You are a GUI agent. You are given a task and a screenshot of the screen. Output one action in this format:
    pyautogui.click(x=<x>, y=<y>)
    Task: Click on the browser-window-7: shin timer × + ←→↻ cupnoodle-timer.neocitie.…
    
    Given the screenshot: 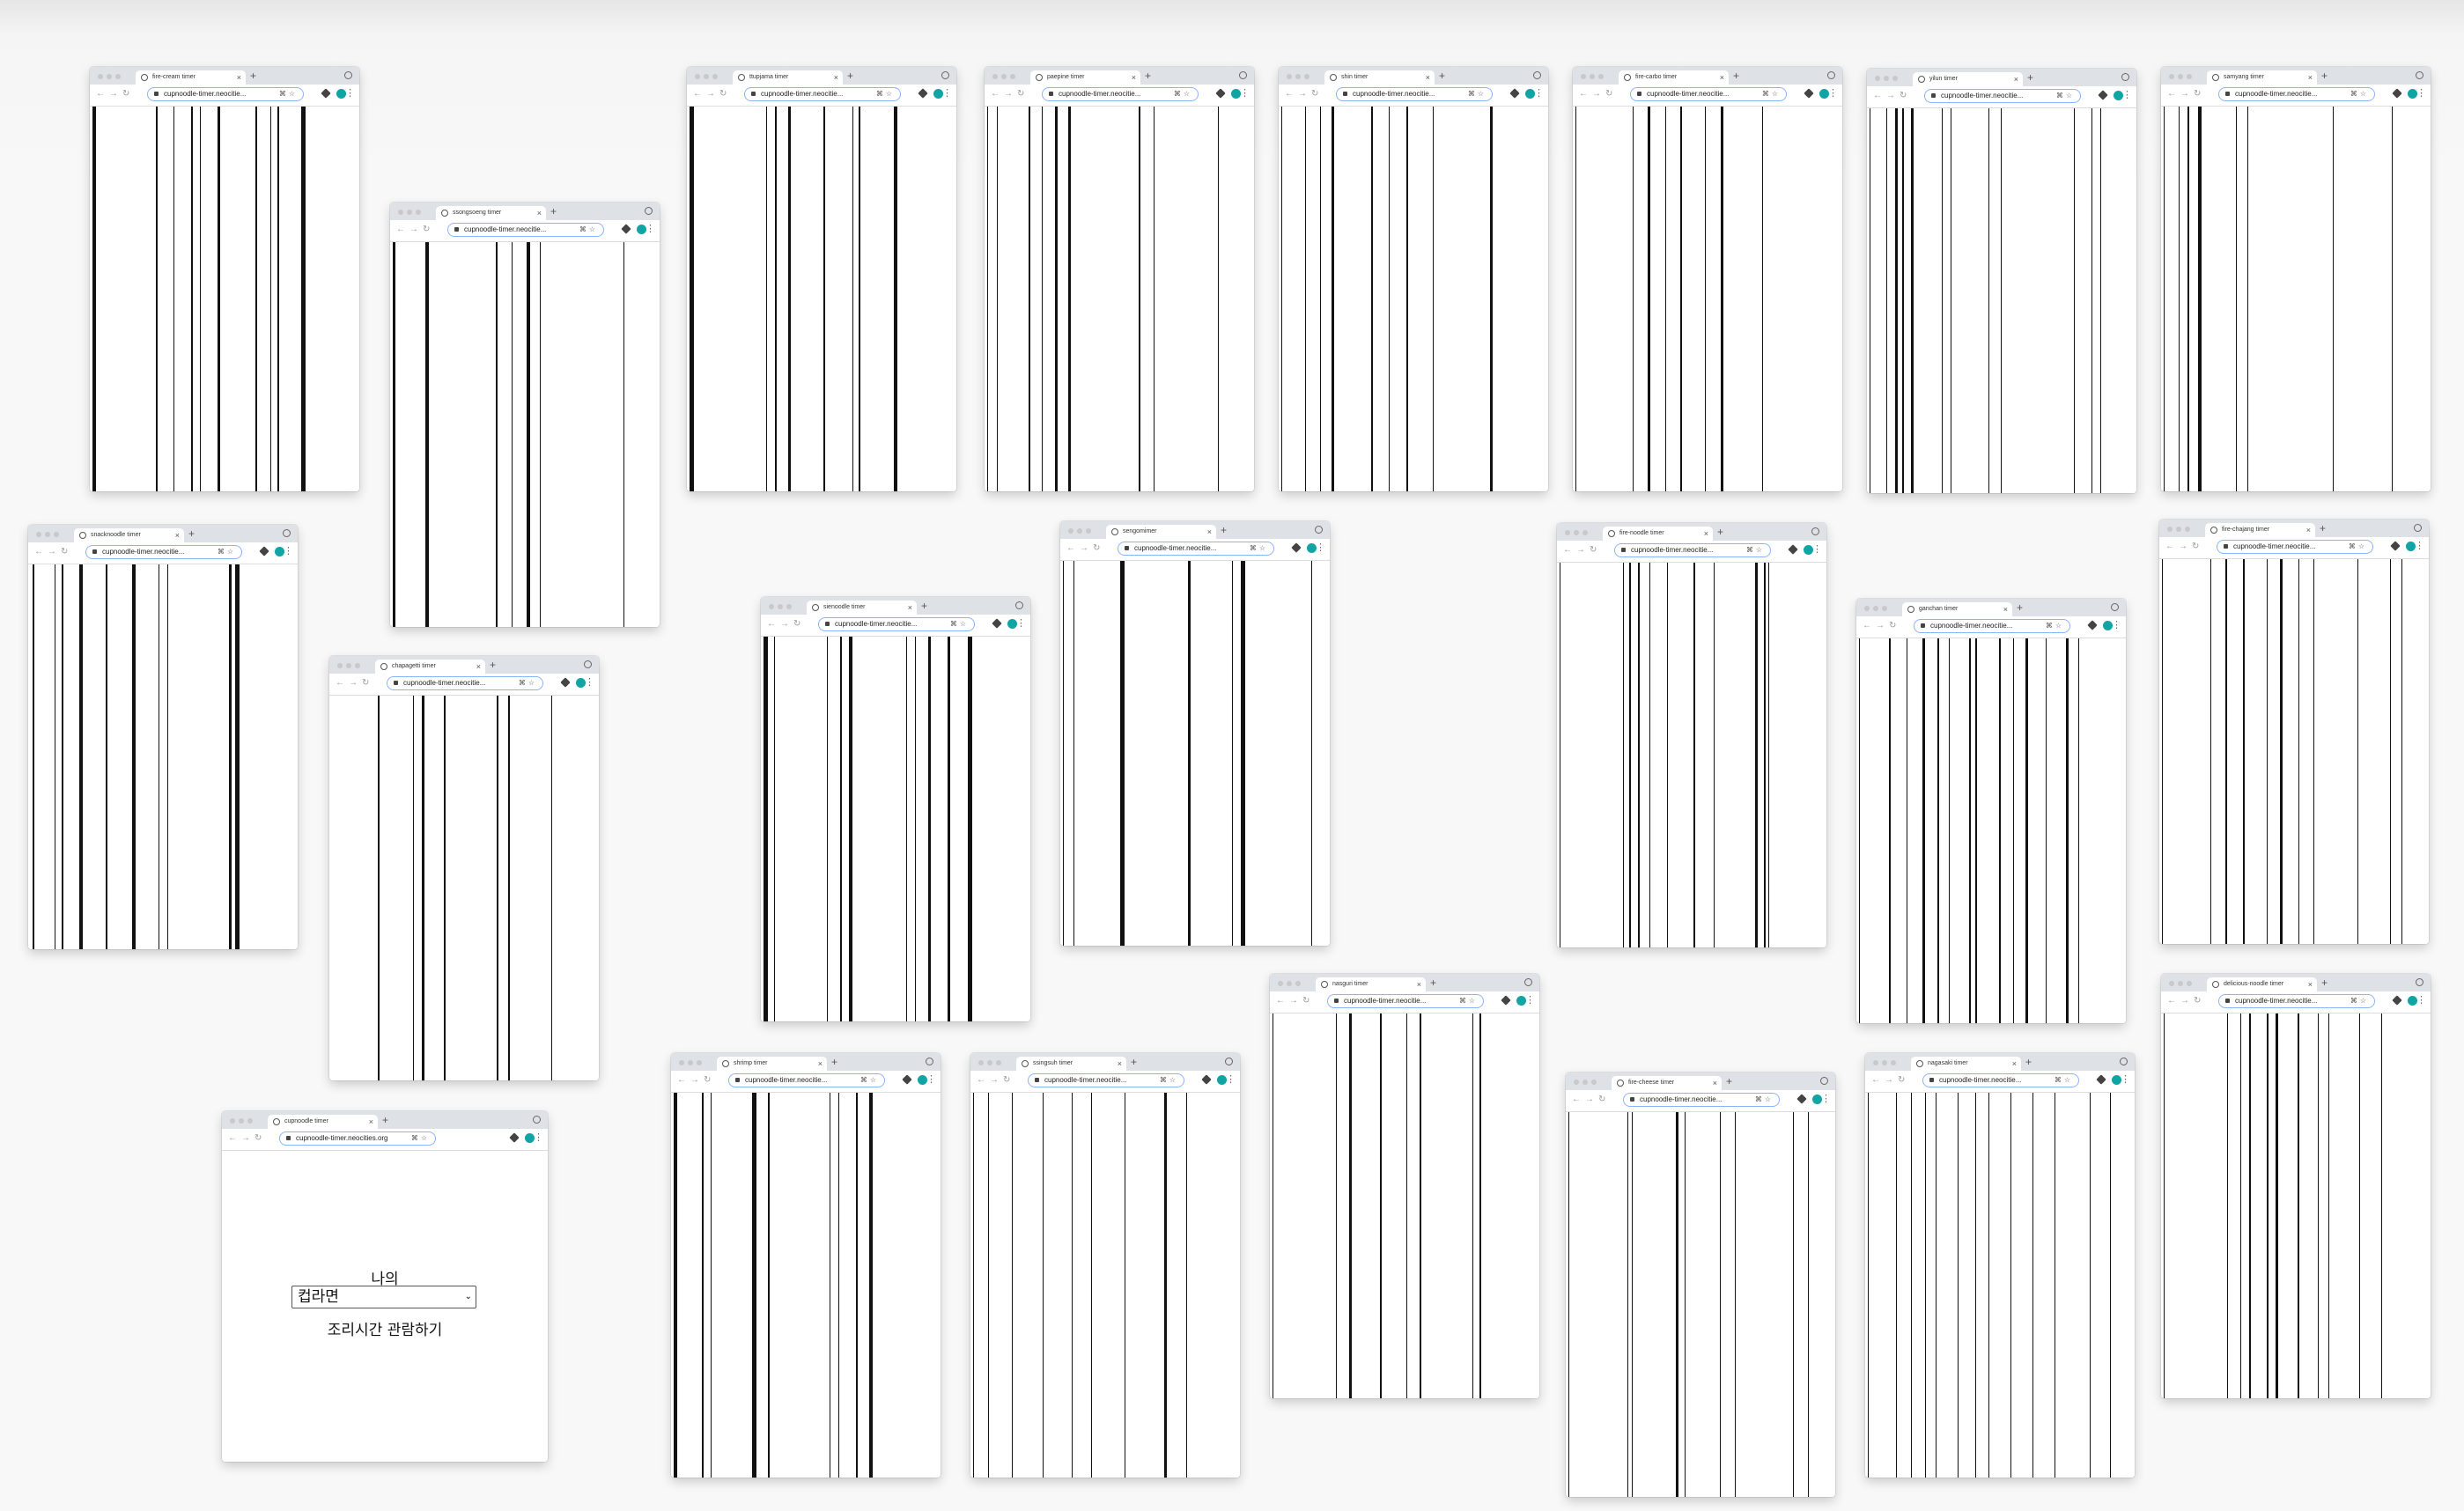 What is the action you would take?
    pyautogui.click(x=1413, y=279)
    